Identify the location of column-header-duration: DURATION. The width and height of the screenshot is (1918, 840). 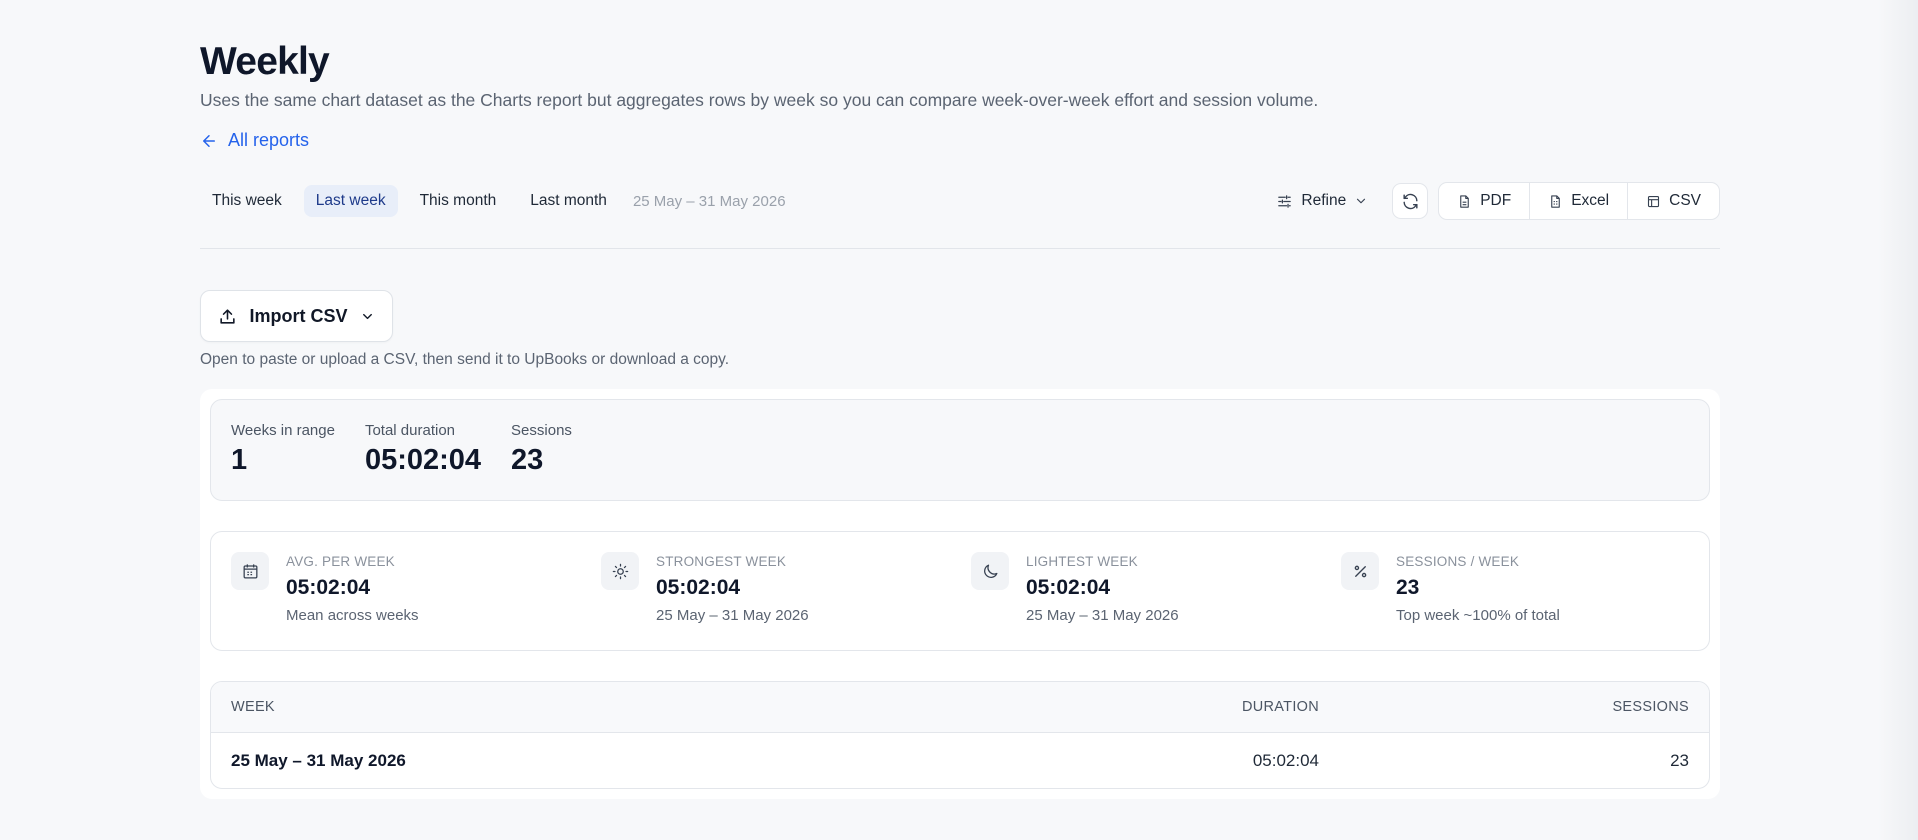
(1280, 707).